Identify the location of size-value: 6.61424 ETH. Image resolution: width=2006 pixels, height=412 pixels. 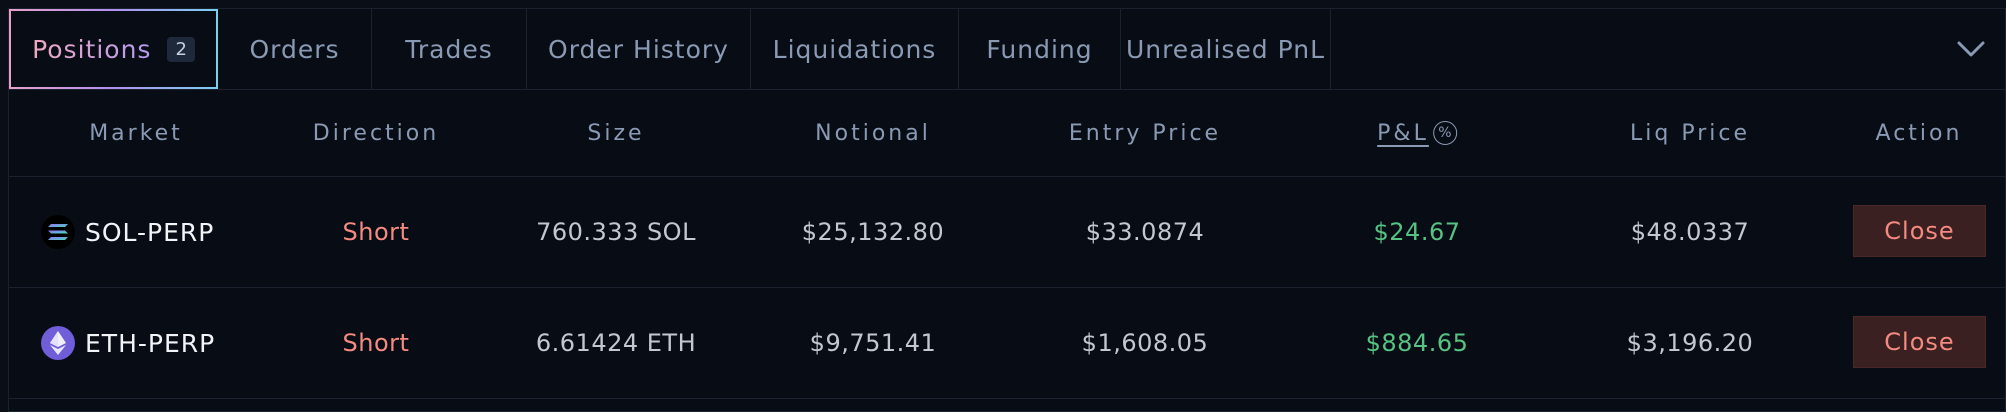
(616, 343).